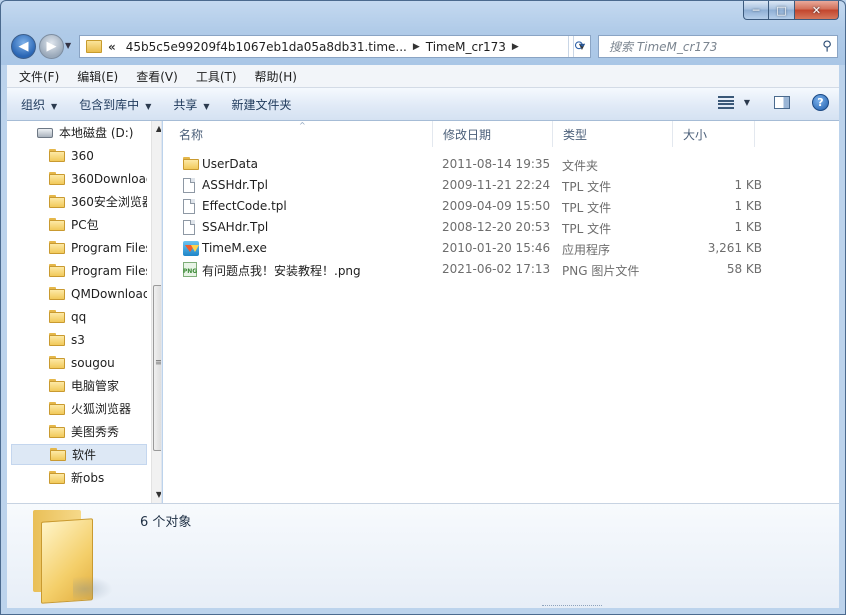 Image resolution: width=846 pixels, height=615 pixels. I want to click on include-in-library-button: 包含到库中 ▼, so click(115, 104).